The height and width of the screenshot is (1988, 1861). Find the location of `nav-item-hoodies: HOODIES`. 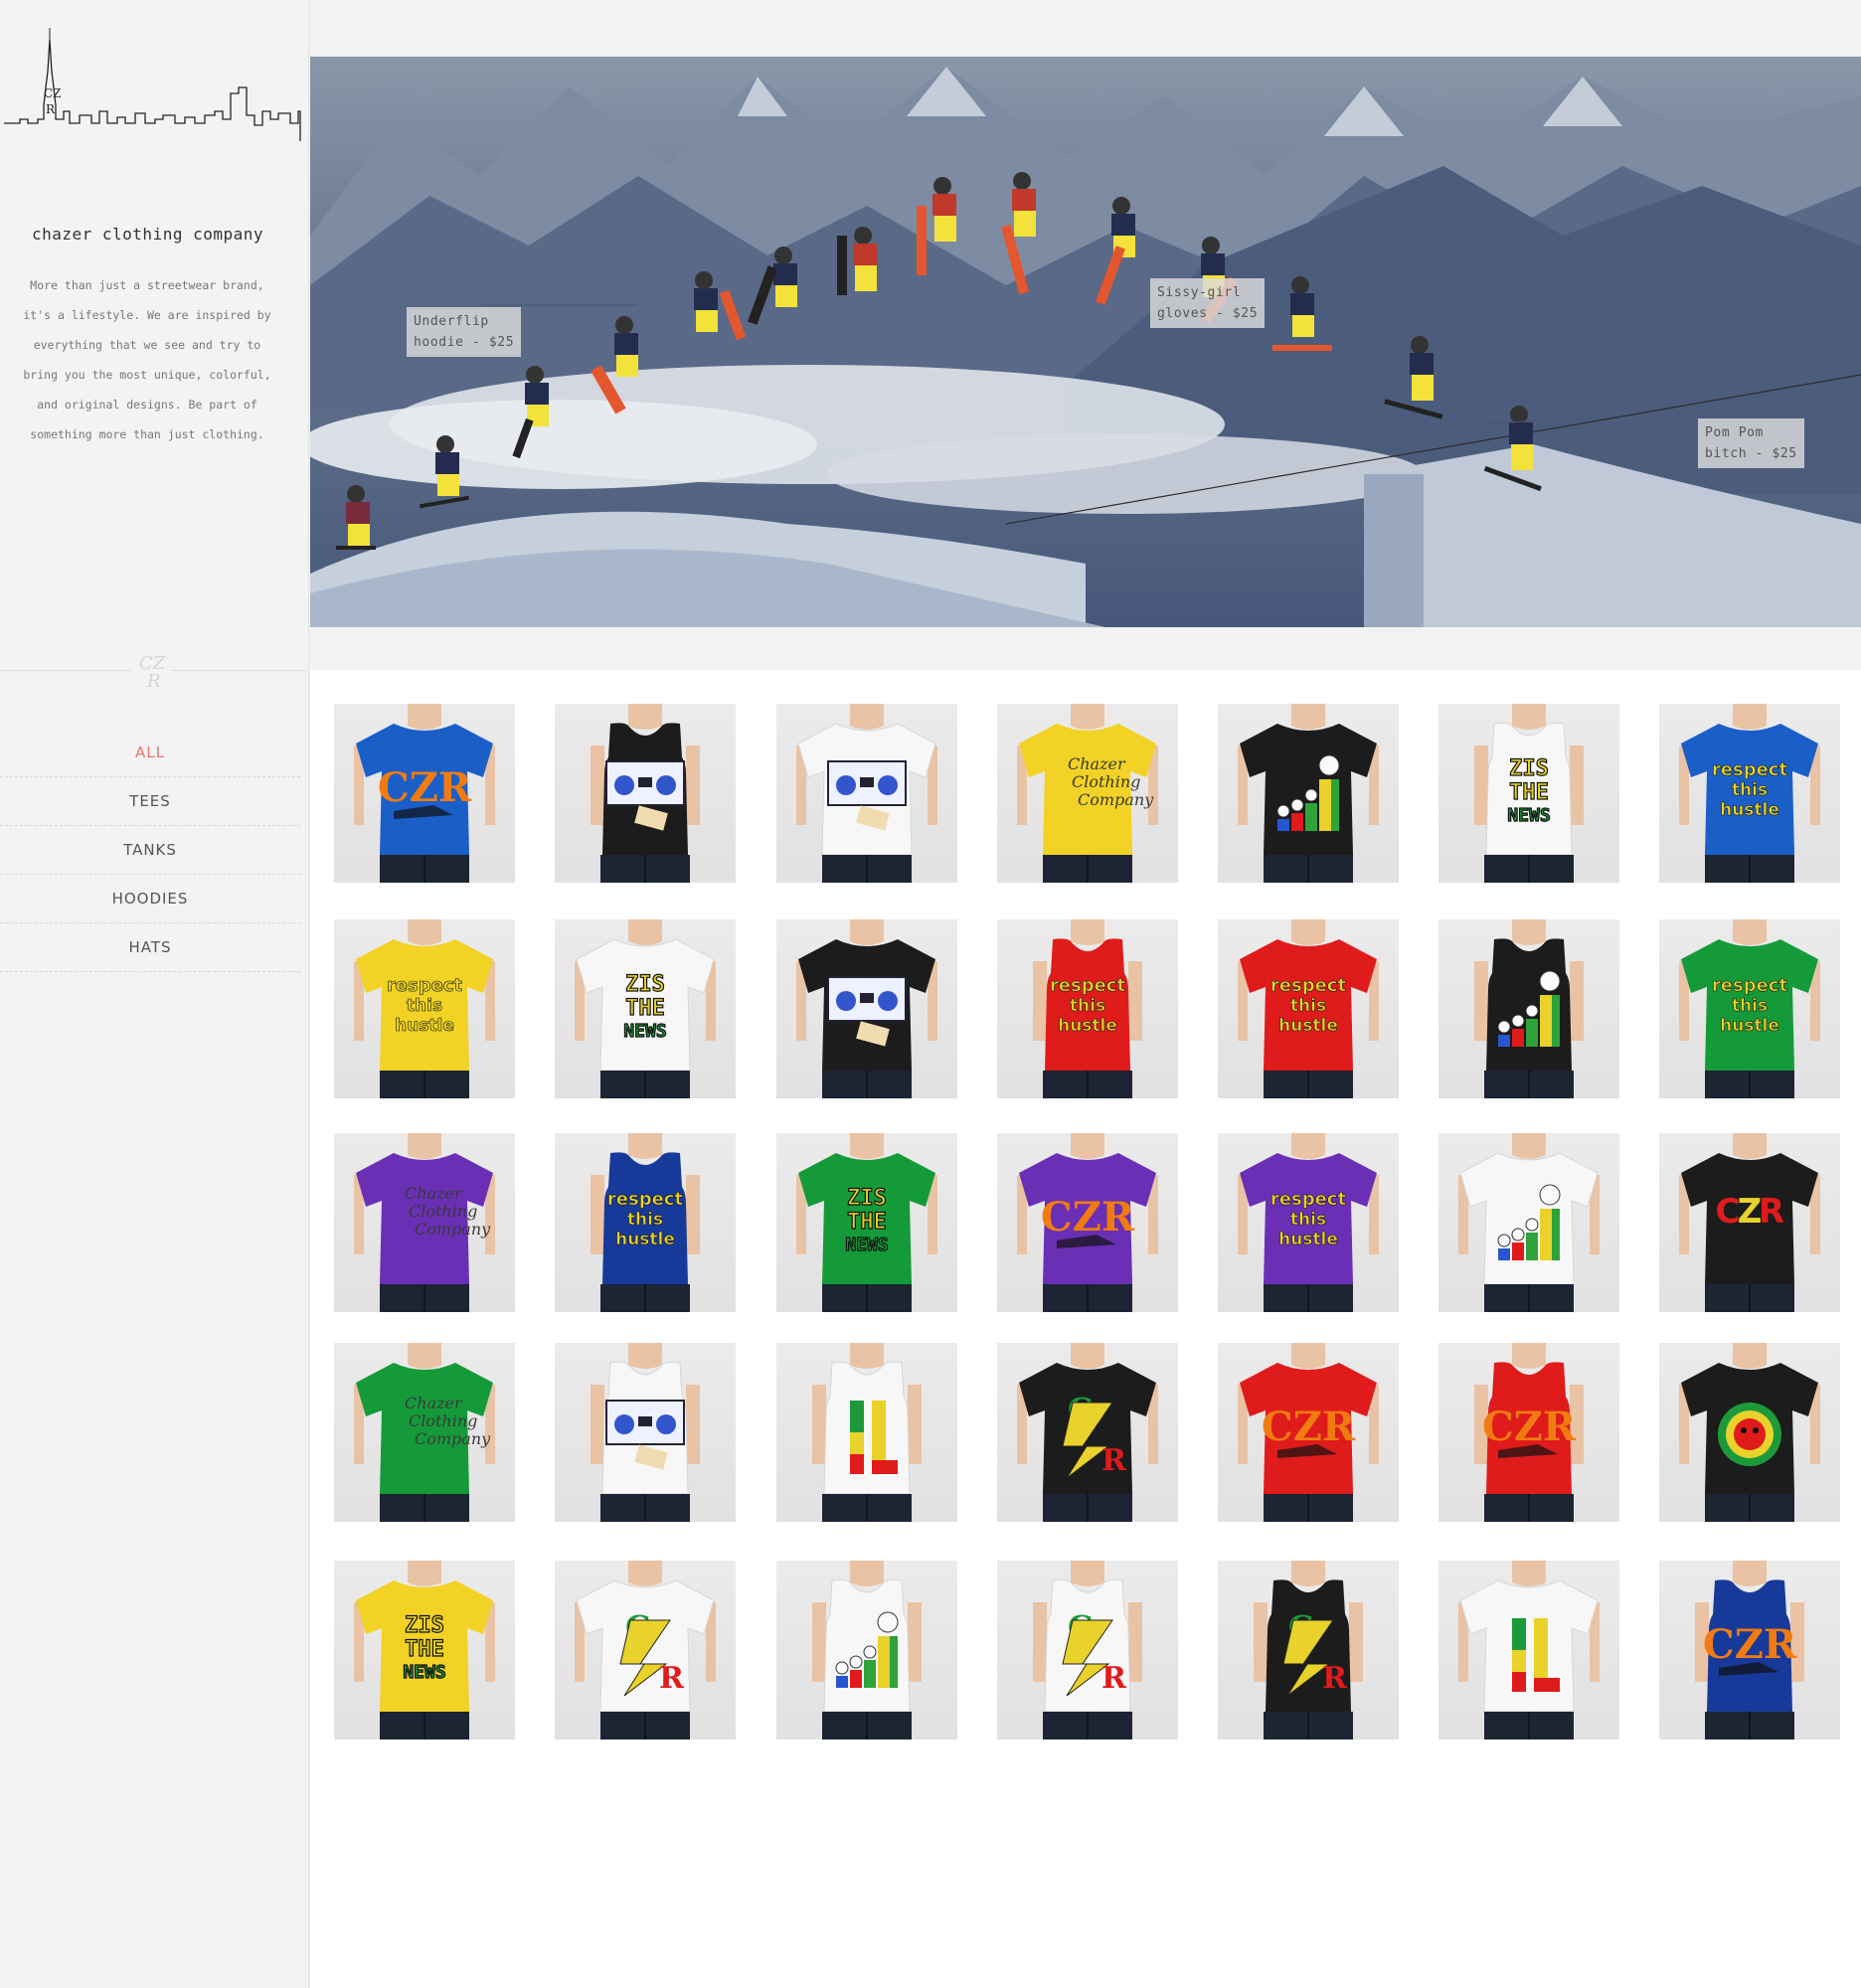

nav-item-hoodies: HOODIES is located at coordinates (150, 899).